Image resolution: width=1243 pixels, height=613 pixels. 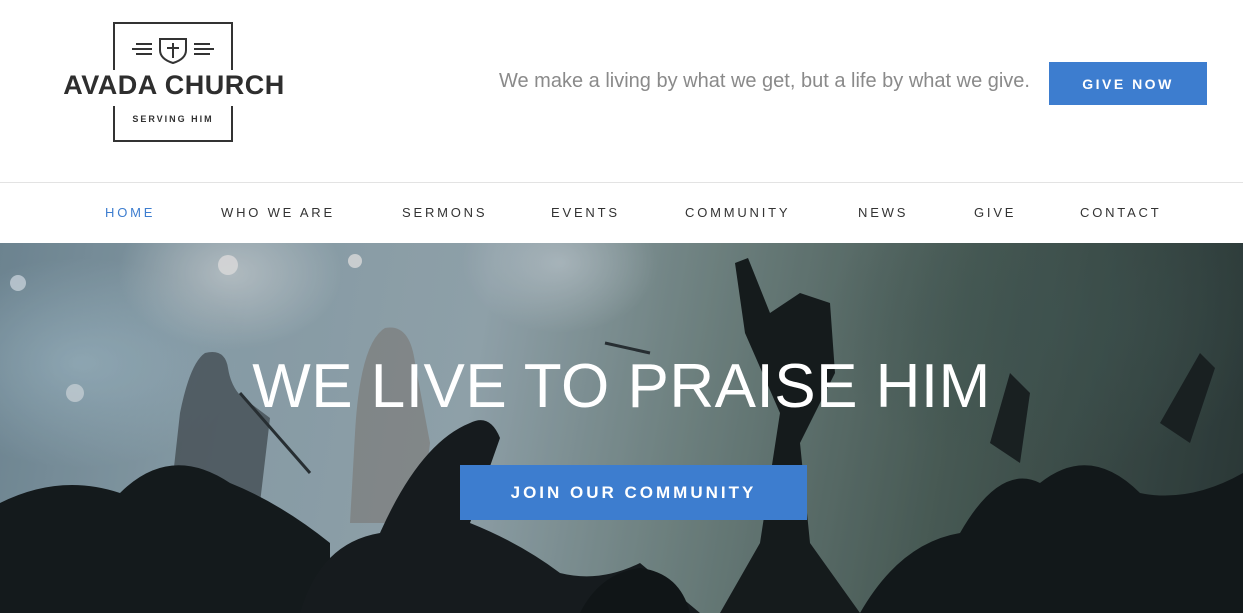 What do you see at coordinates (995, 213) in the screenshot?
I see `nav-item-give: GIVE` at bounding box center [995, 213].